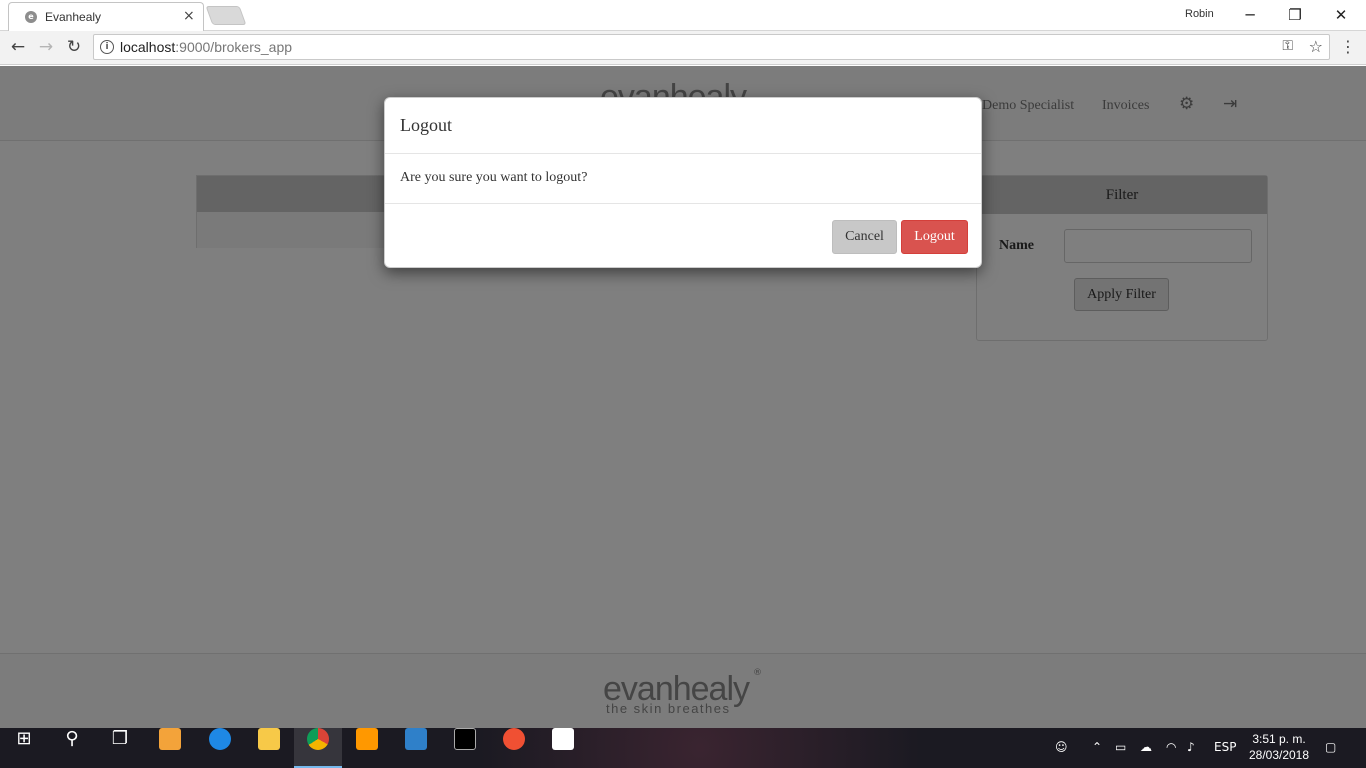  I want to click on url-text: localhost:9000/brokers_app, so click(206, 47).